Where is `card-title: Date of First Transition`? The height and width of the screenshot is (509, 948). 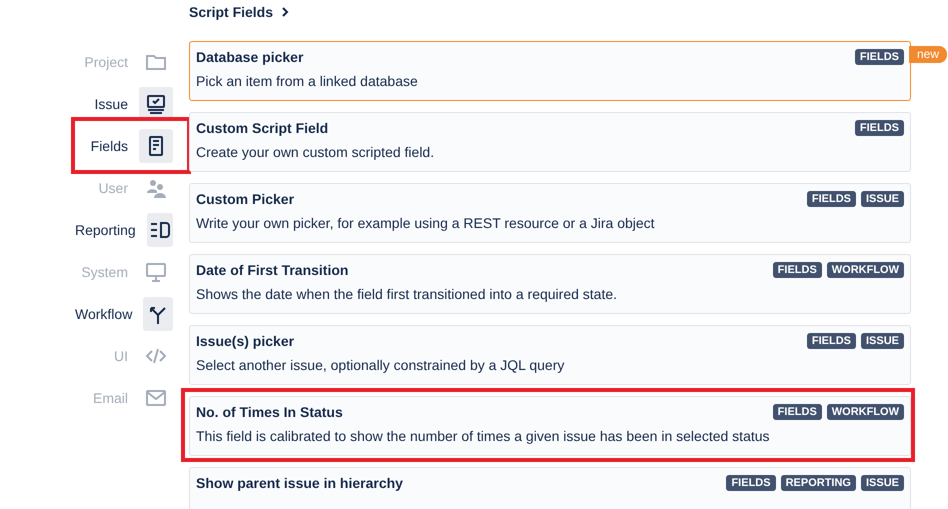
card-title: Date of First Transition is located at coordinates (272, 270).